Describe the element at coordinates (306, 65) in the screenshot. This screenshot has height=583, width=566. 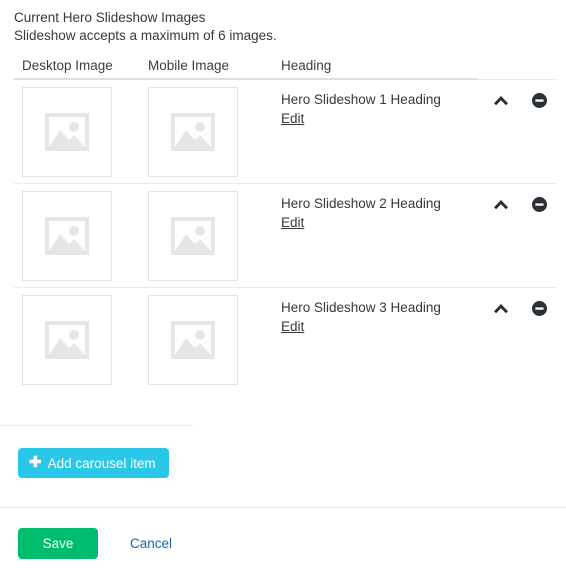
I see `column-header-heading: Heading` at that location.